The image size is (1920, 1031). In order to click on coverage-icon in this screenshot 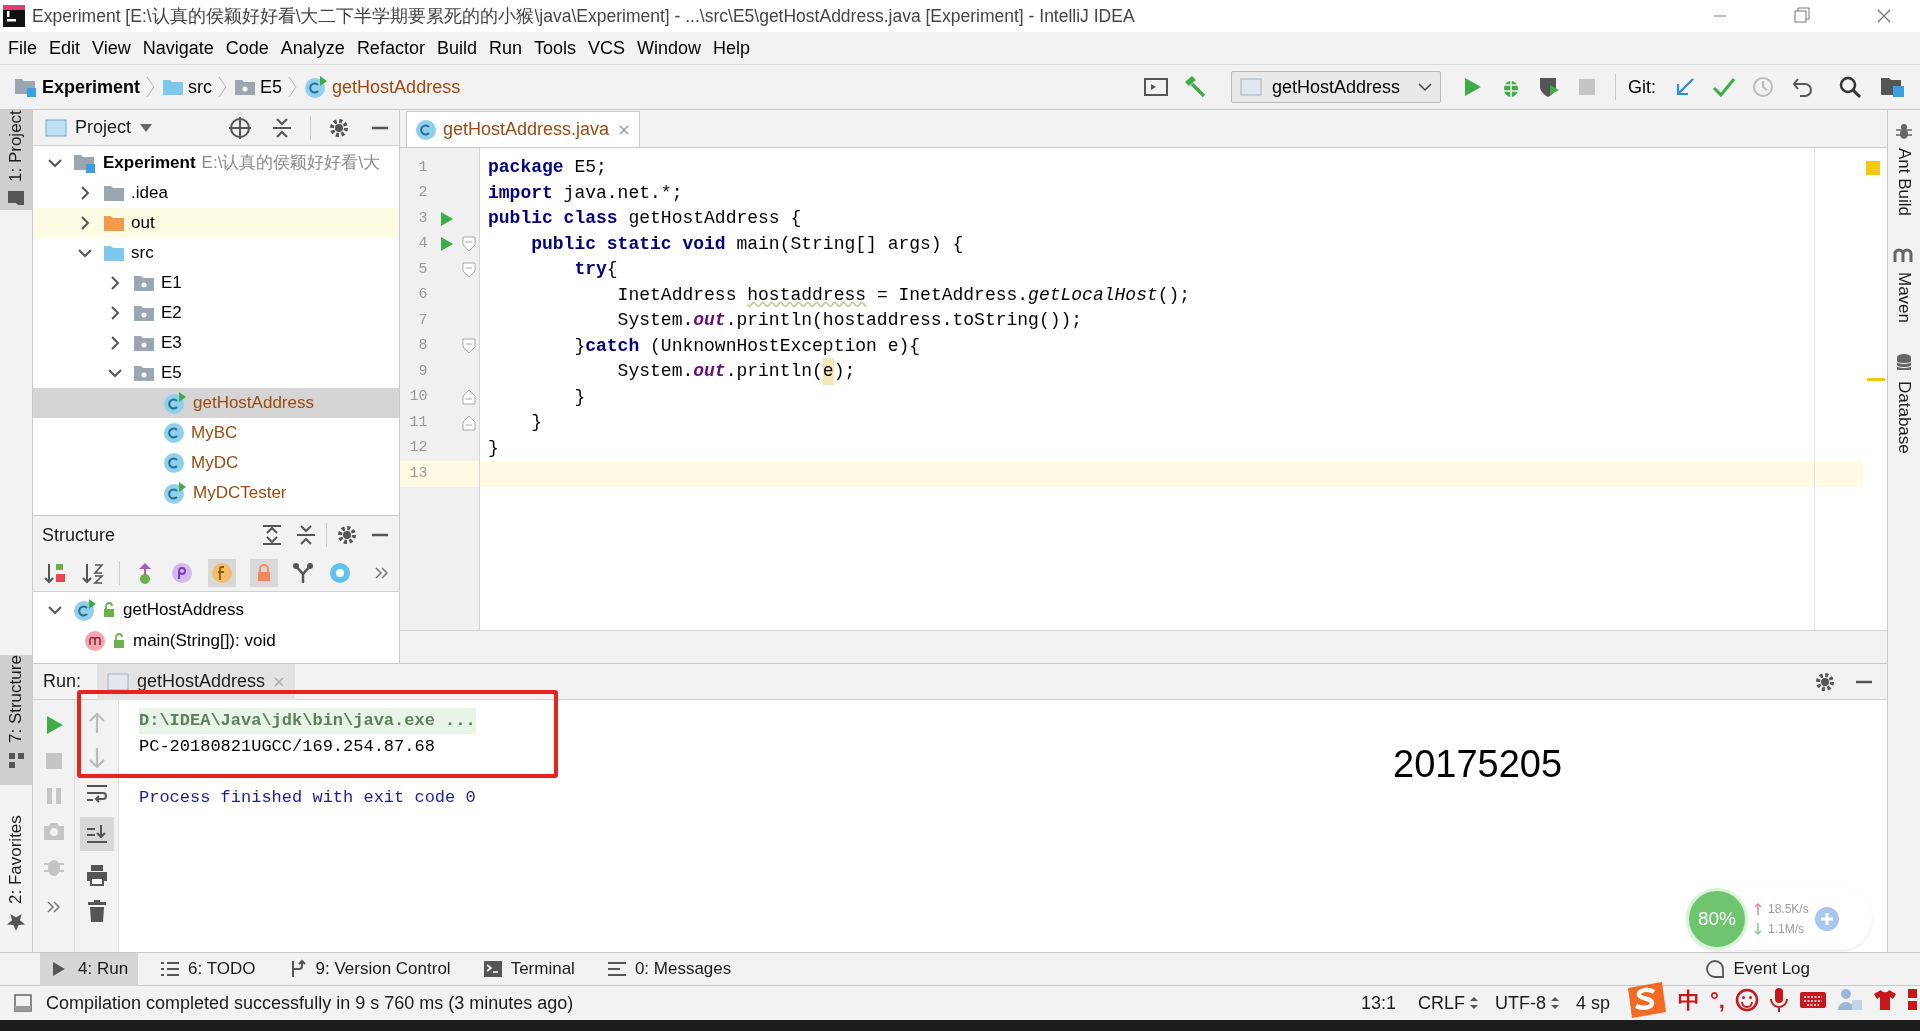, I will do `click(1549, 87)`.